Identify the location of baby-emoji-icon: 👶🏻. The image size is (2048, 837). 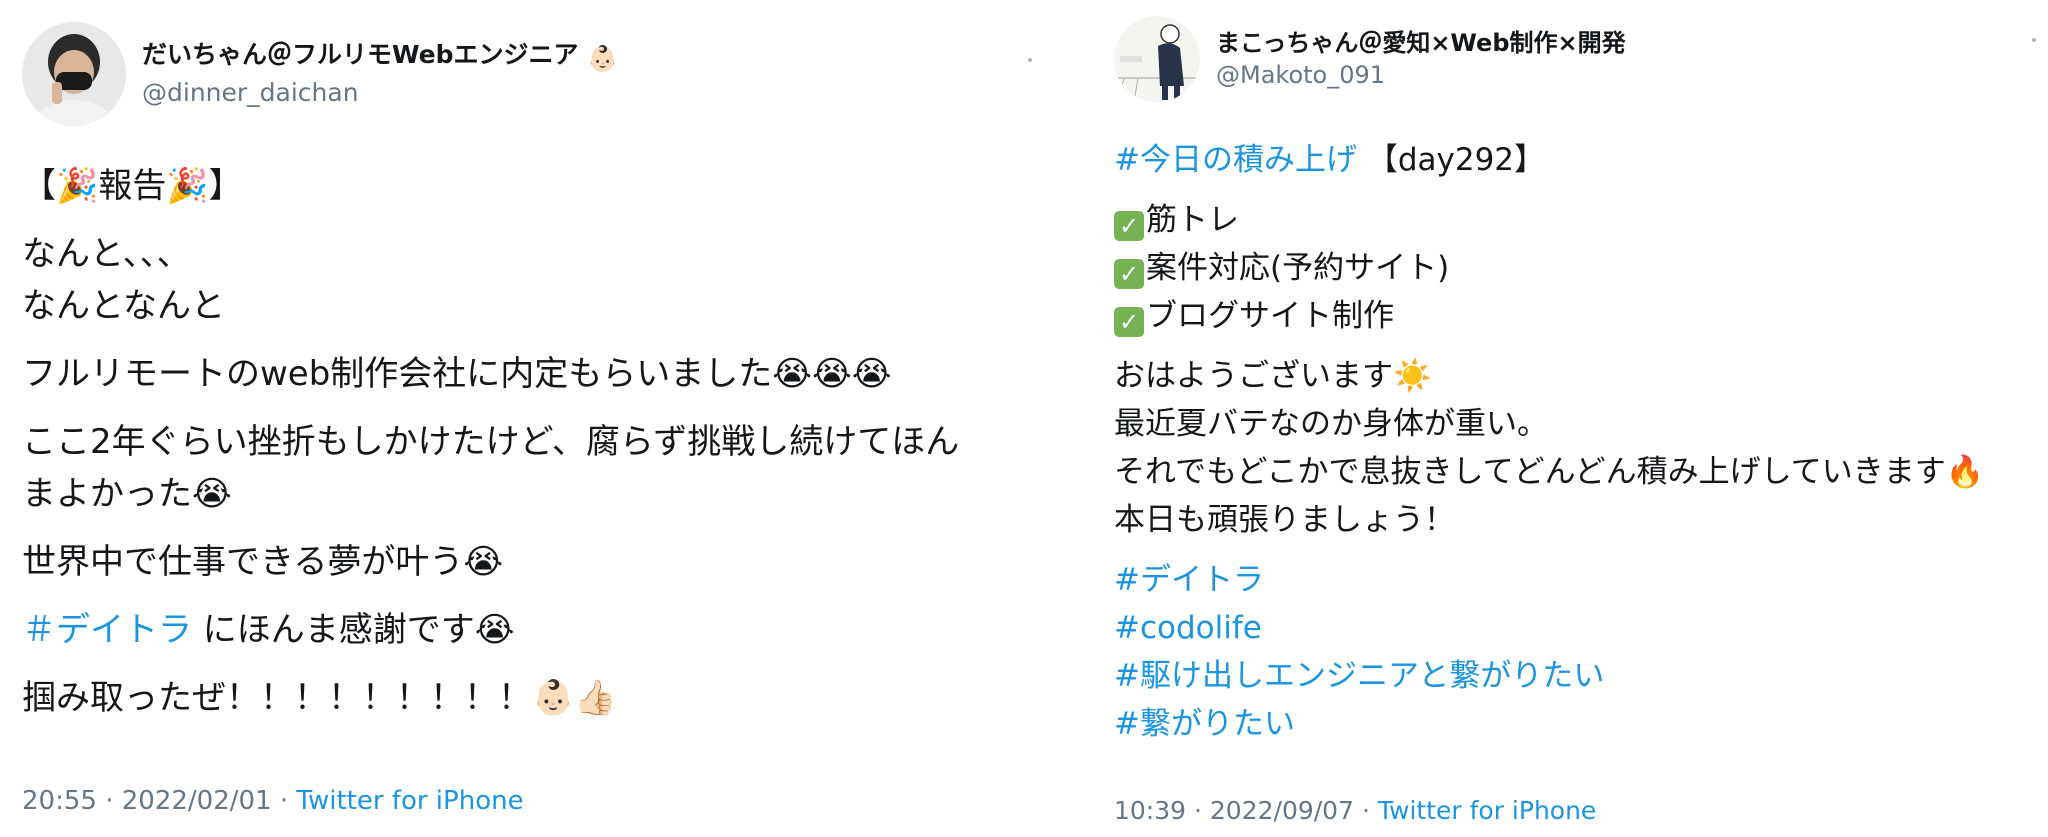
(603, 58).